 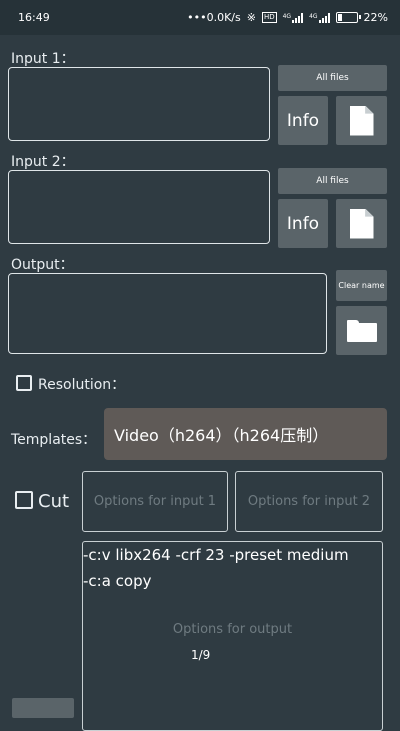 What do you see at coordinates (303, 120) in the screenshot?
I see `input1-info-button: Info` at bounding box center [303, 120].